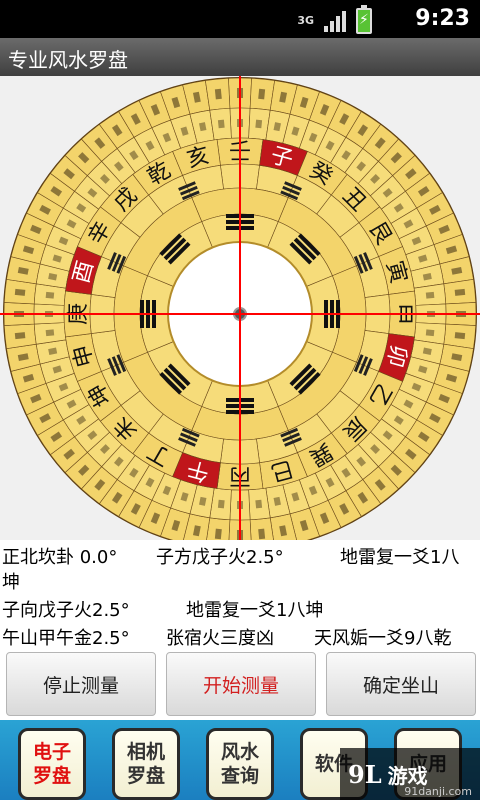 This screenshot has width=480, height=800. I want to click on lunar-mansion-readout: 张宿火三度凶, so click(220, 638).